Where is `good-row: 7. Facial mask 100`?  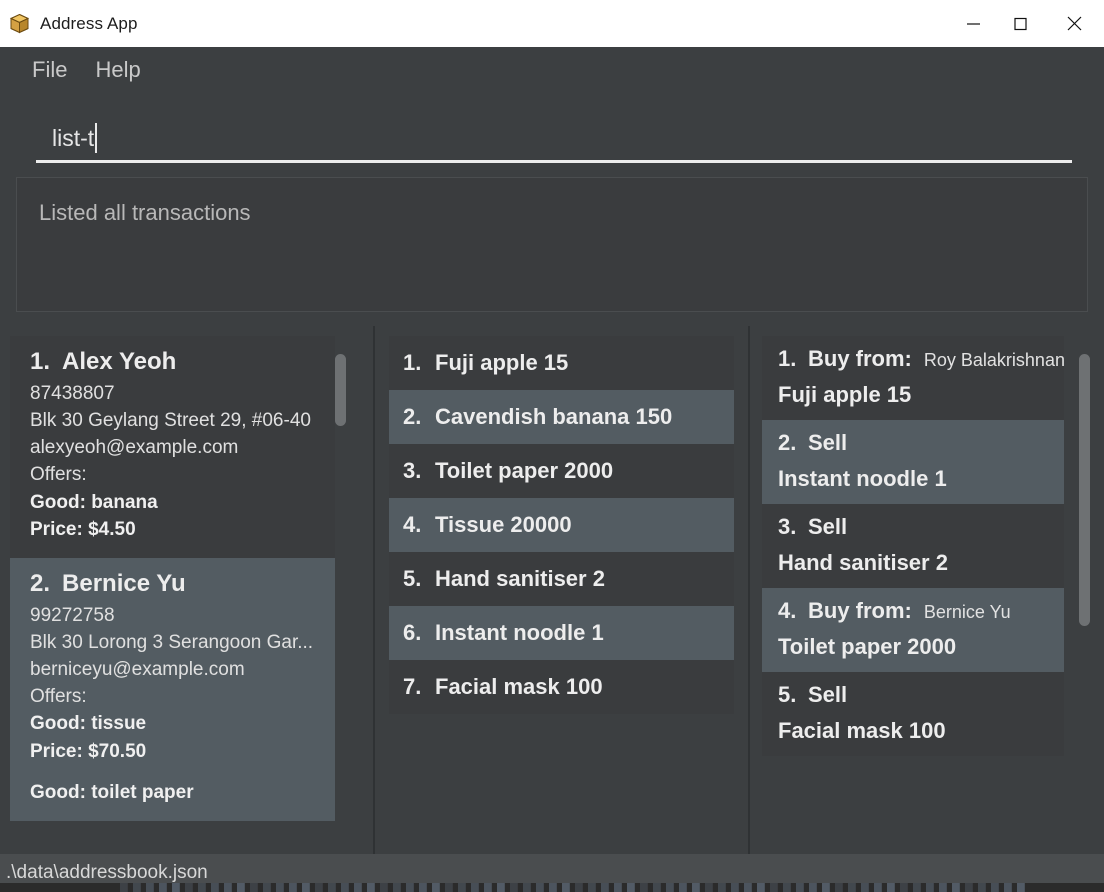
good-row: 7. Facial mask 100 is located at coordinates (561, 687).